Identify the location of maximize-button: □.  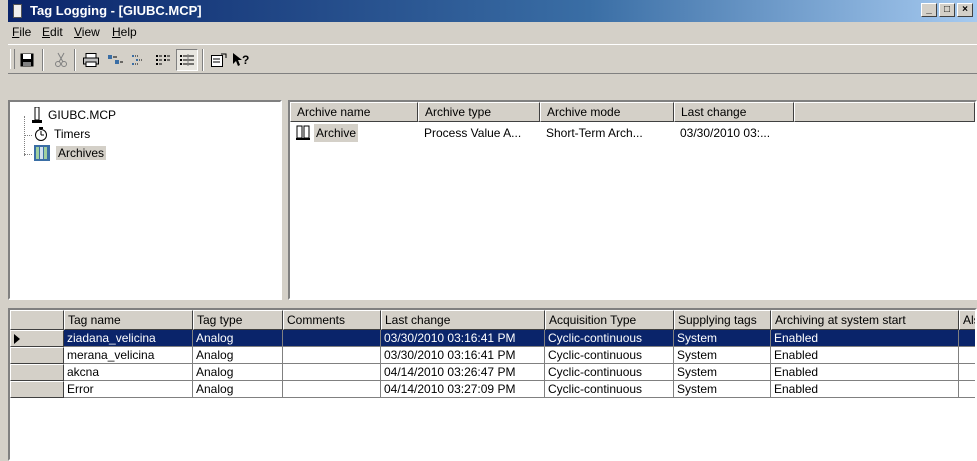
(947, 10).